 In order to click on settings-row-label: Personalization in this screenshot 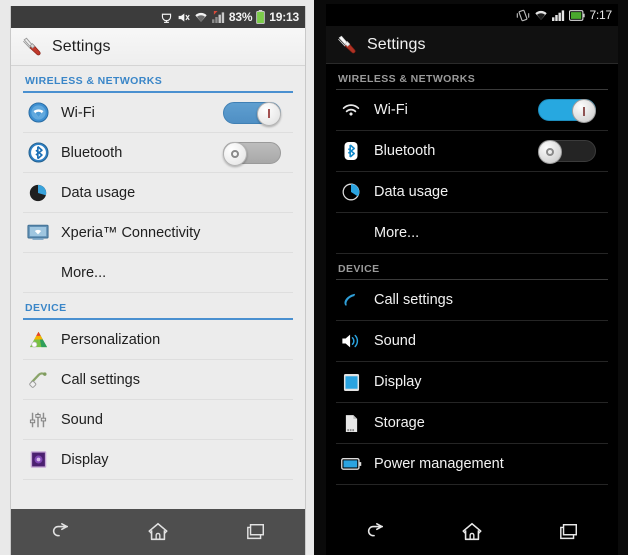, I will do `click(111, 339)`.